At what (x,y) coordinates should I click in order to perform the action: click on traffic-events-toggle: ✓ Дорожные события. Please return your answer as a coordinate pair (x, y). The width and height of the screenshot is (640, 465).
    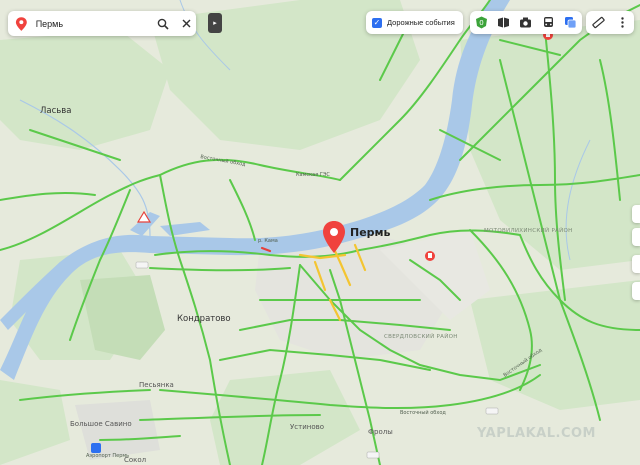
    Looking at the image, I should click on (414, 22).